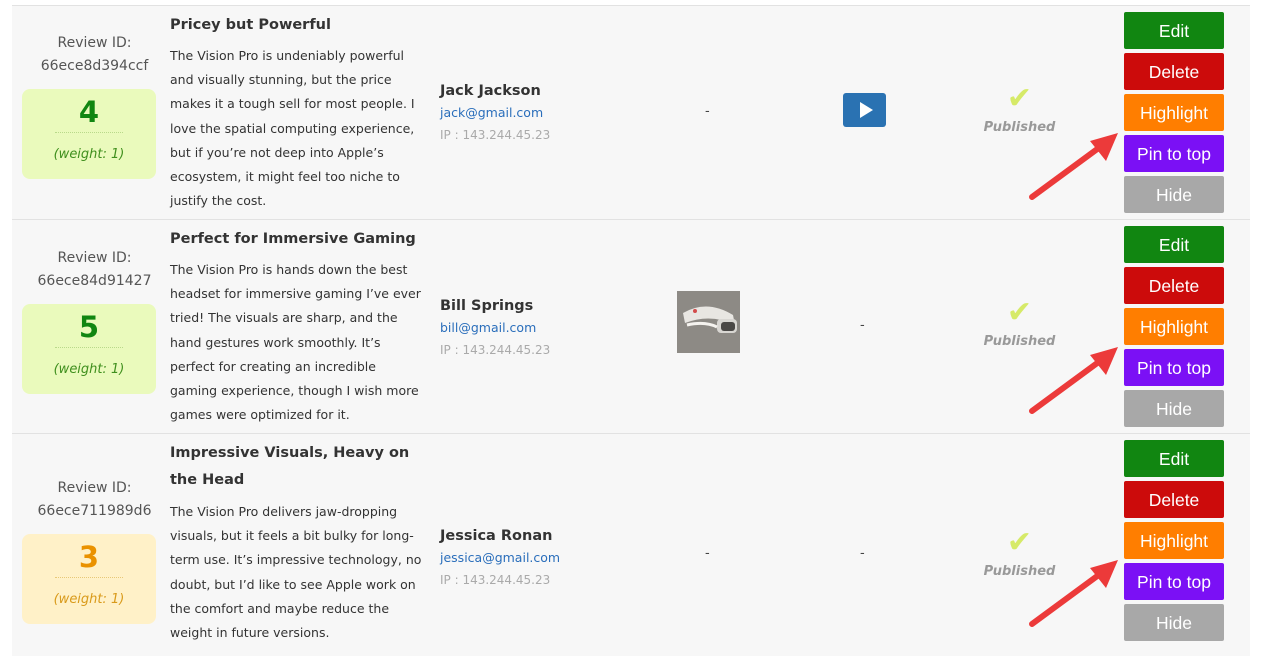 The width and height of the screenshot is (1265, 656). Describe the element at coordinates (89, 557) in the screenshot. I see `score-value: 3` at that location.